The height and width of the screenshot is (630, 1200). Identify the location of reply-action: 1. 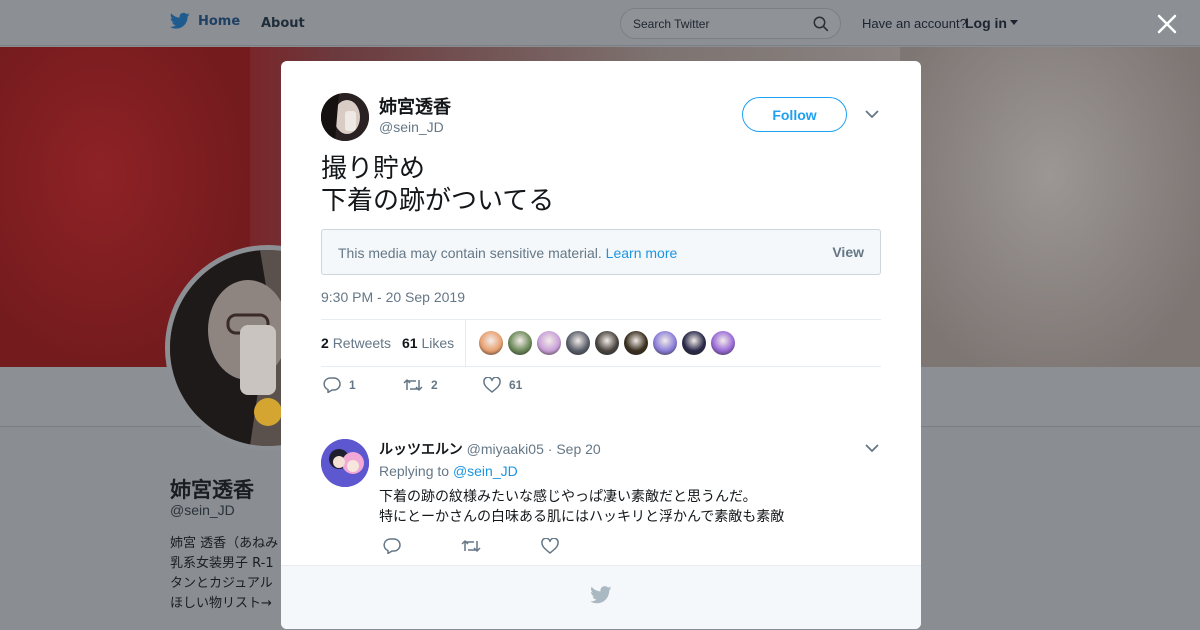
(339, 385).